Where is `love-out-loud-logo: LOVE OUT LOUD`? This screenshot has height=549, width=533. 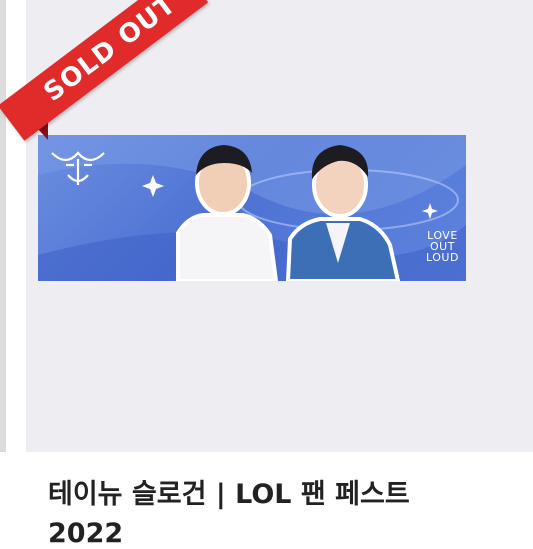 love-out-loud-logo: LOVE OUT LOUD is located at coordinates (442, 246).